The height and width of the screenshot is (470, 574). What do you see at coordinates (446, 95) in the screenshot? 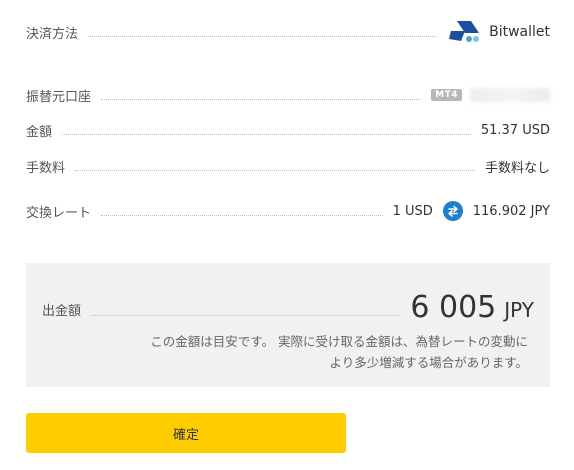
I see `mt4-badge: MT4` at bounding box center [446, 95].